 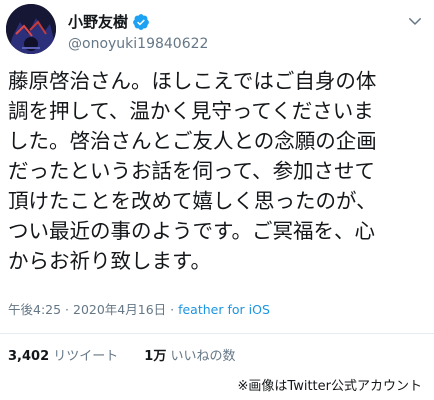 What do you see at coordinates (86, 356) in the screenshot?
I see `retweets-label: リツイート` at bounding box center [86, 356].